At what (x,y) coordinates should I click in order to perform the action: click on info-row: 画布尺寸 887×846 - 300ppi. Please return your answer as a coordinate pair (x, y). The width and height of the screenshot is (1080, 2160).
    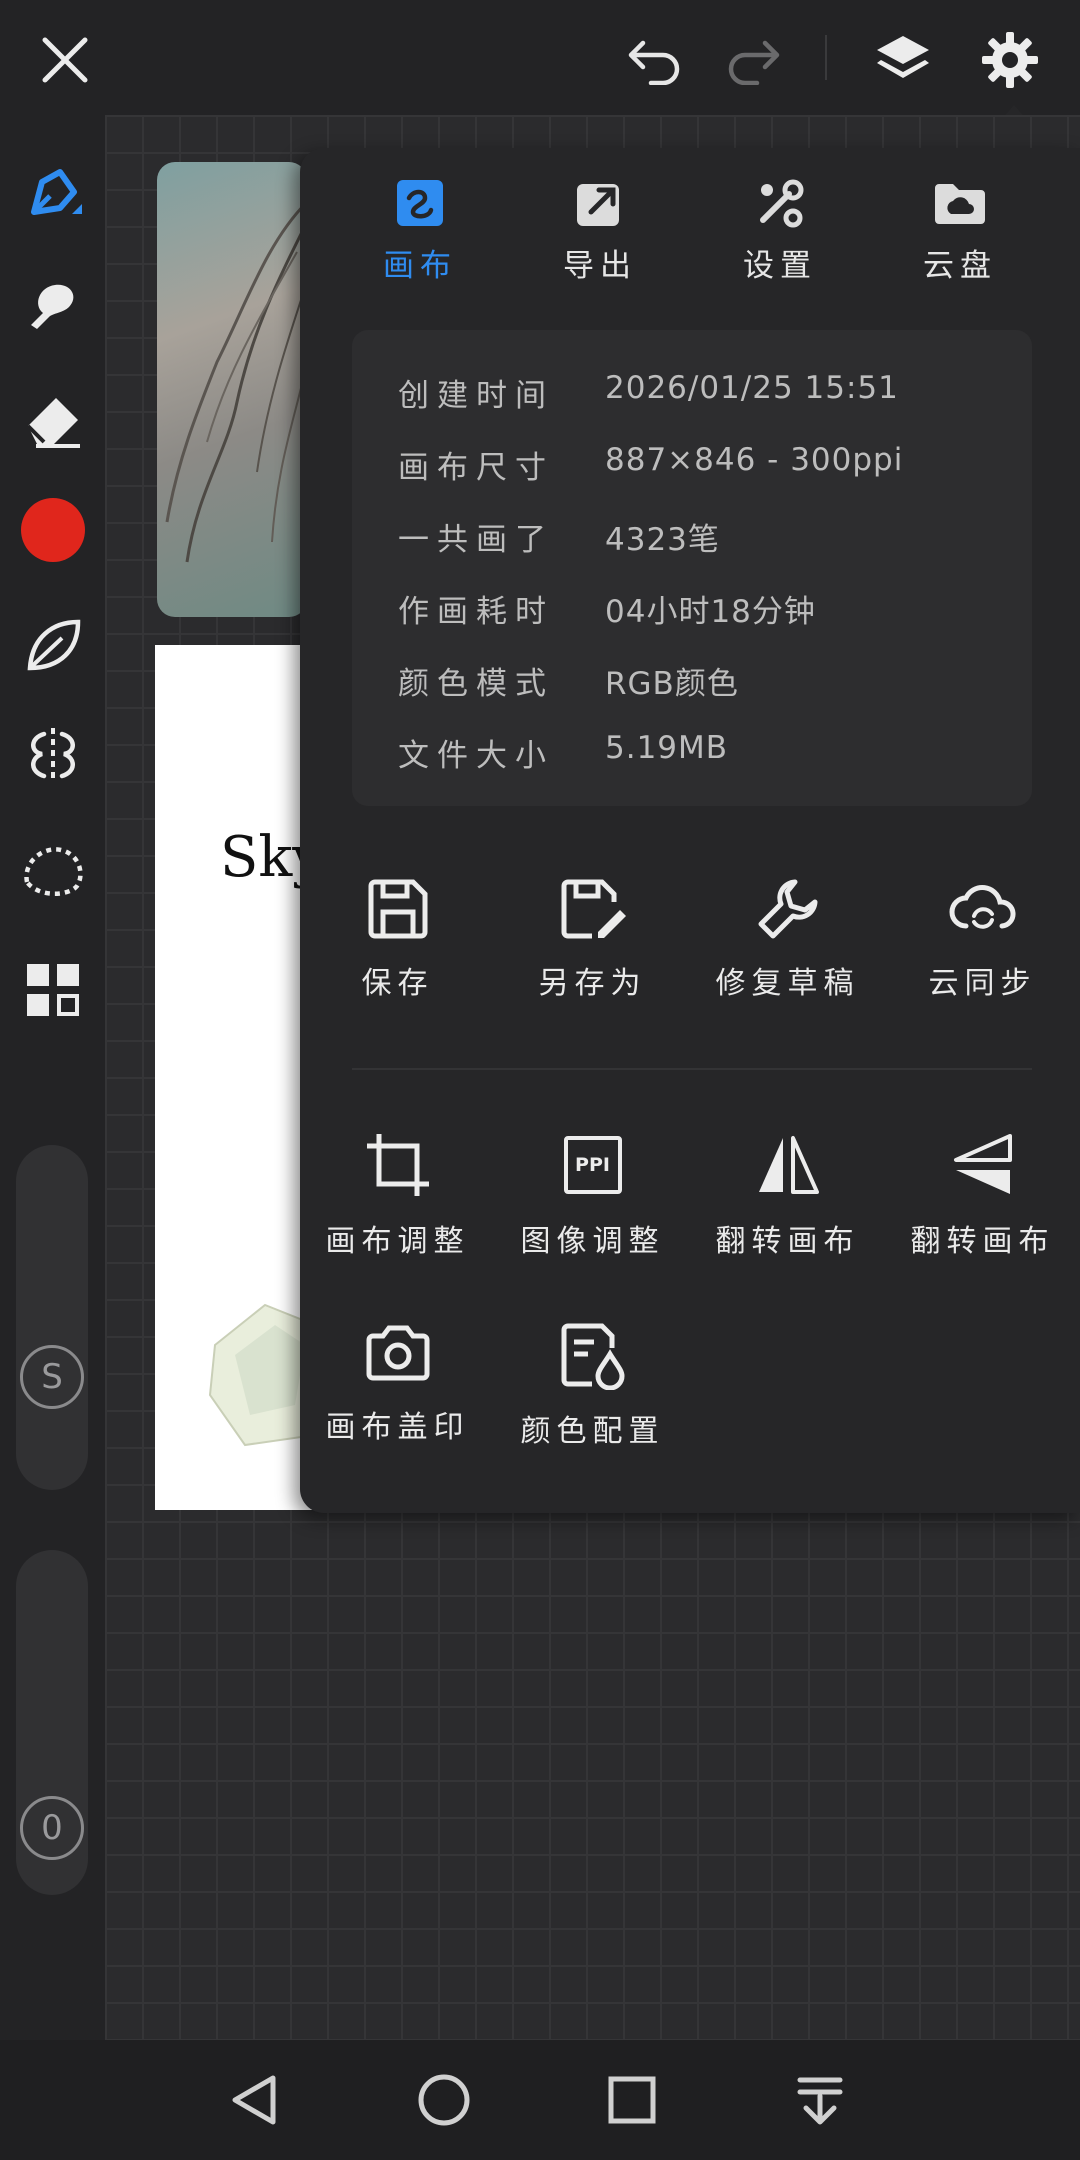
    Looking at the image, I should click on (651, 464).